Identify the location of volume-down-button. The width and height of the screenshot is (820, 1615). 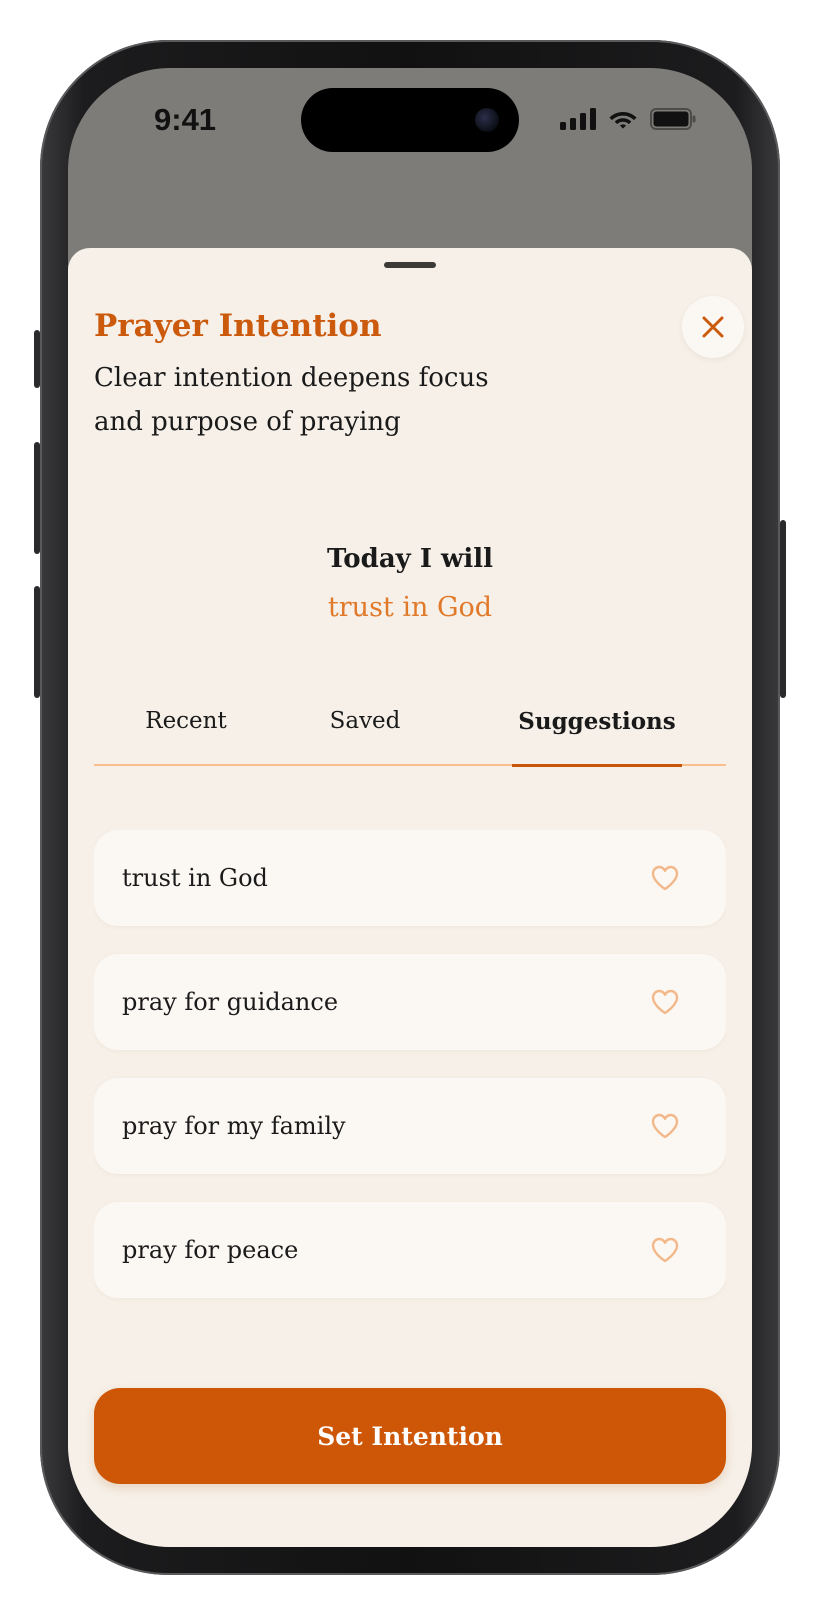
(37, 642).